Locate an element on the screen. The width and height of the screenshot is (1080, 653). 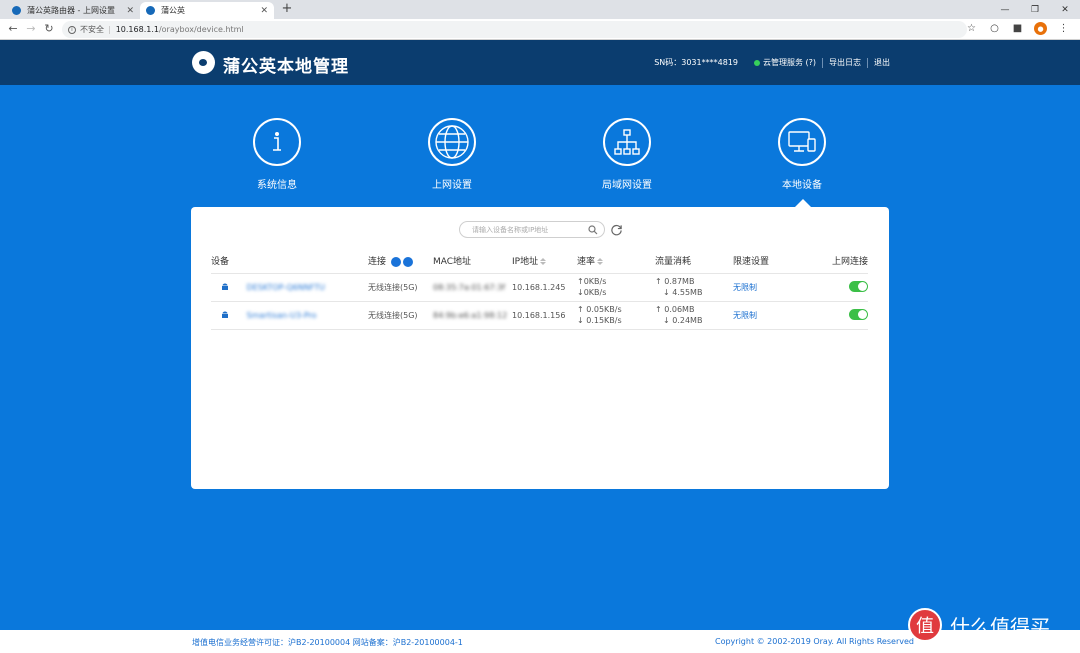
col-device: 设备 is located at coordinates (289, 261).